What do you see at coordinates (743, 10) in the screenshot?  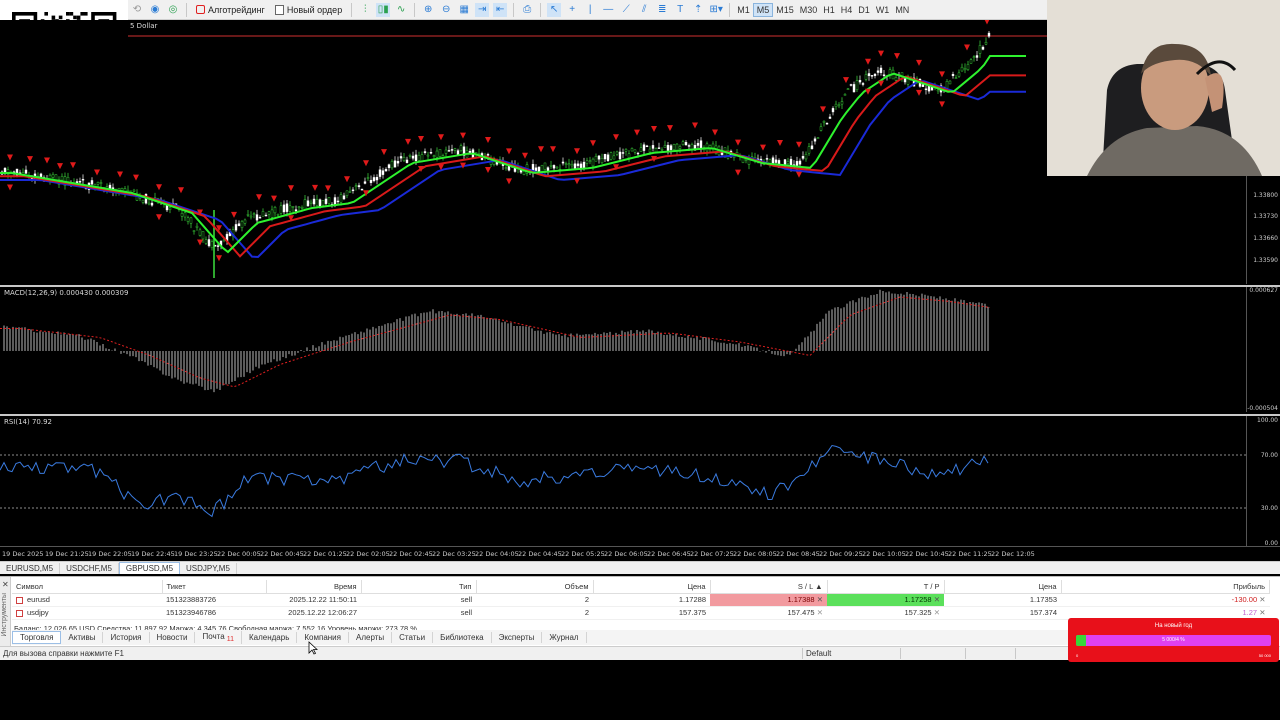 I see `timeframe-m1: M1` at bounding box center [743, 10].